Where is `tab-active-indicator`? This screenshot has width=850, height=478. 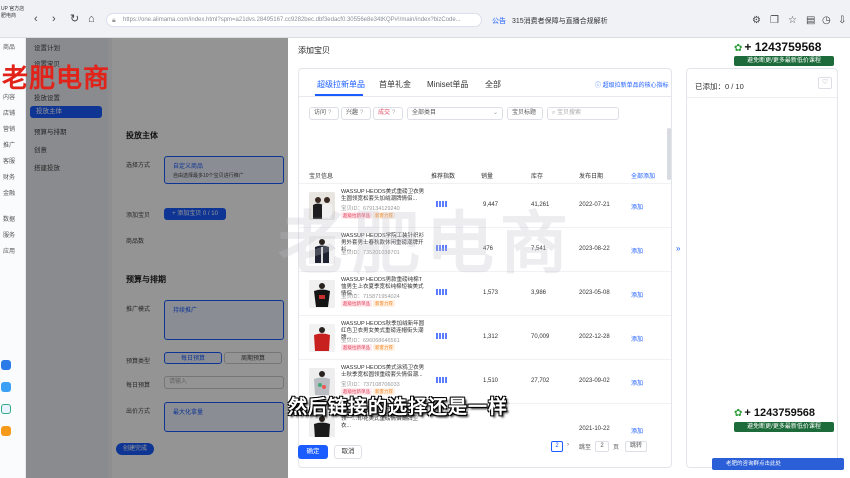
tab-active-indicator is located at coordinates (339, 95).